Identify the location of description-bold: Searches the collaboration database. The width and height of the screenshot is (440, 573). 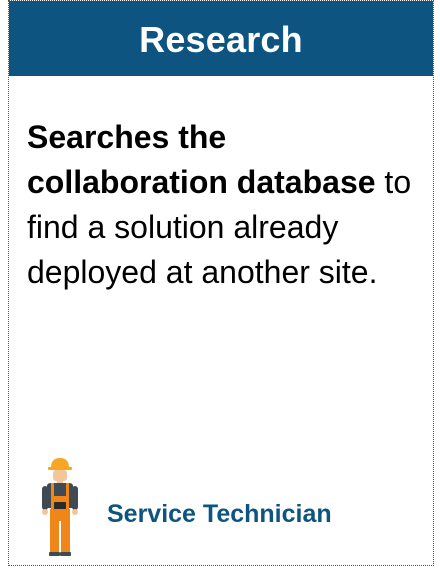
(201, 159).